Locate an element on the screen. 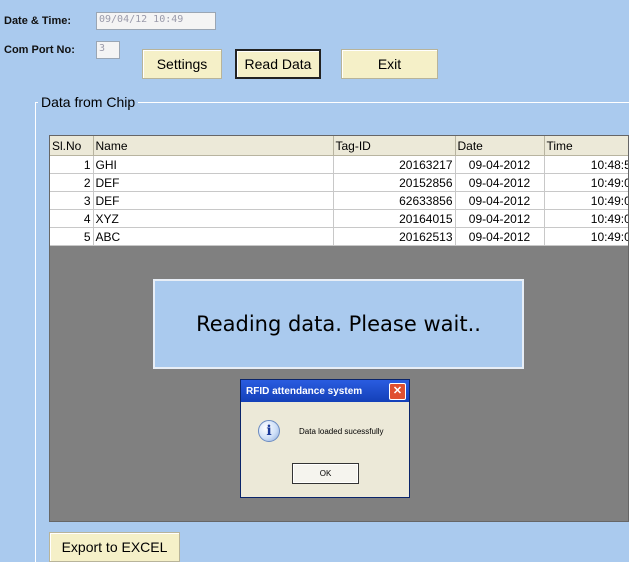  dialog-titlebar: RFID attendance system ✕ is located at coordinates (325, 391).